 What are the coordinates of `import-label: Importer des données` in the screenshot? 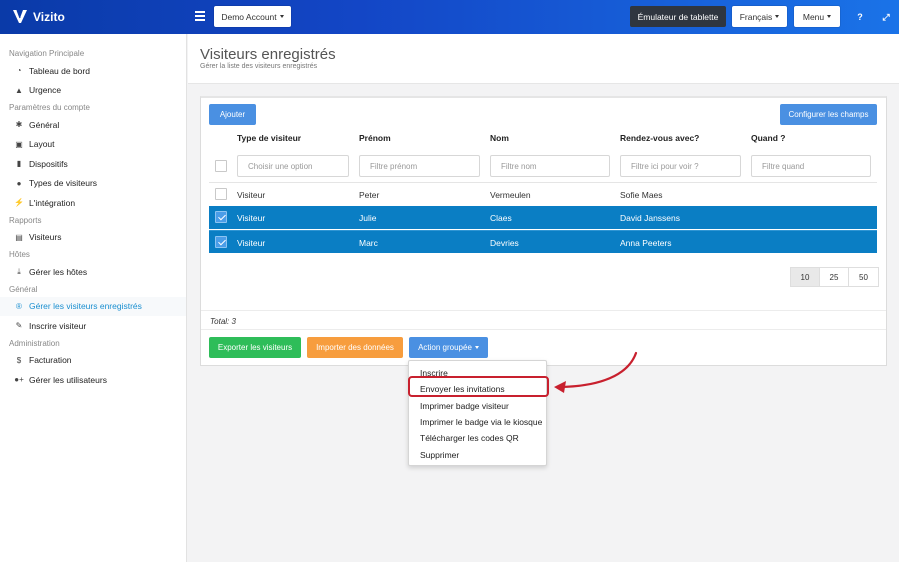 It's located at (355, 347).